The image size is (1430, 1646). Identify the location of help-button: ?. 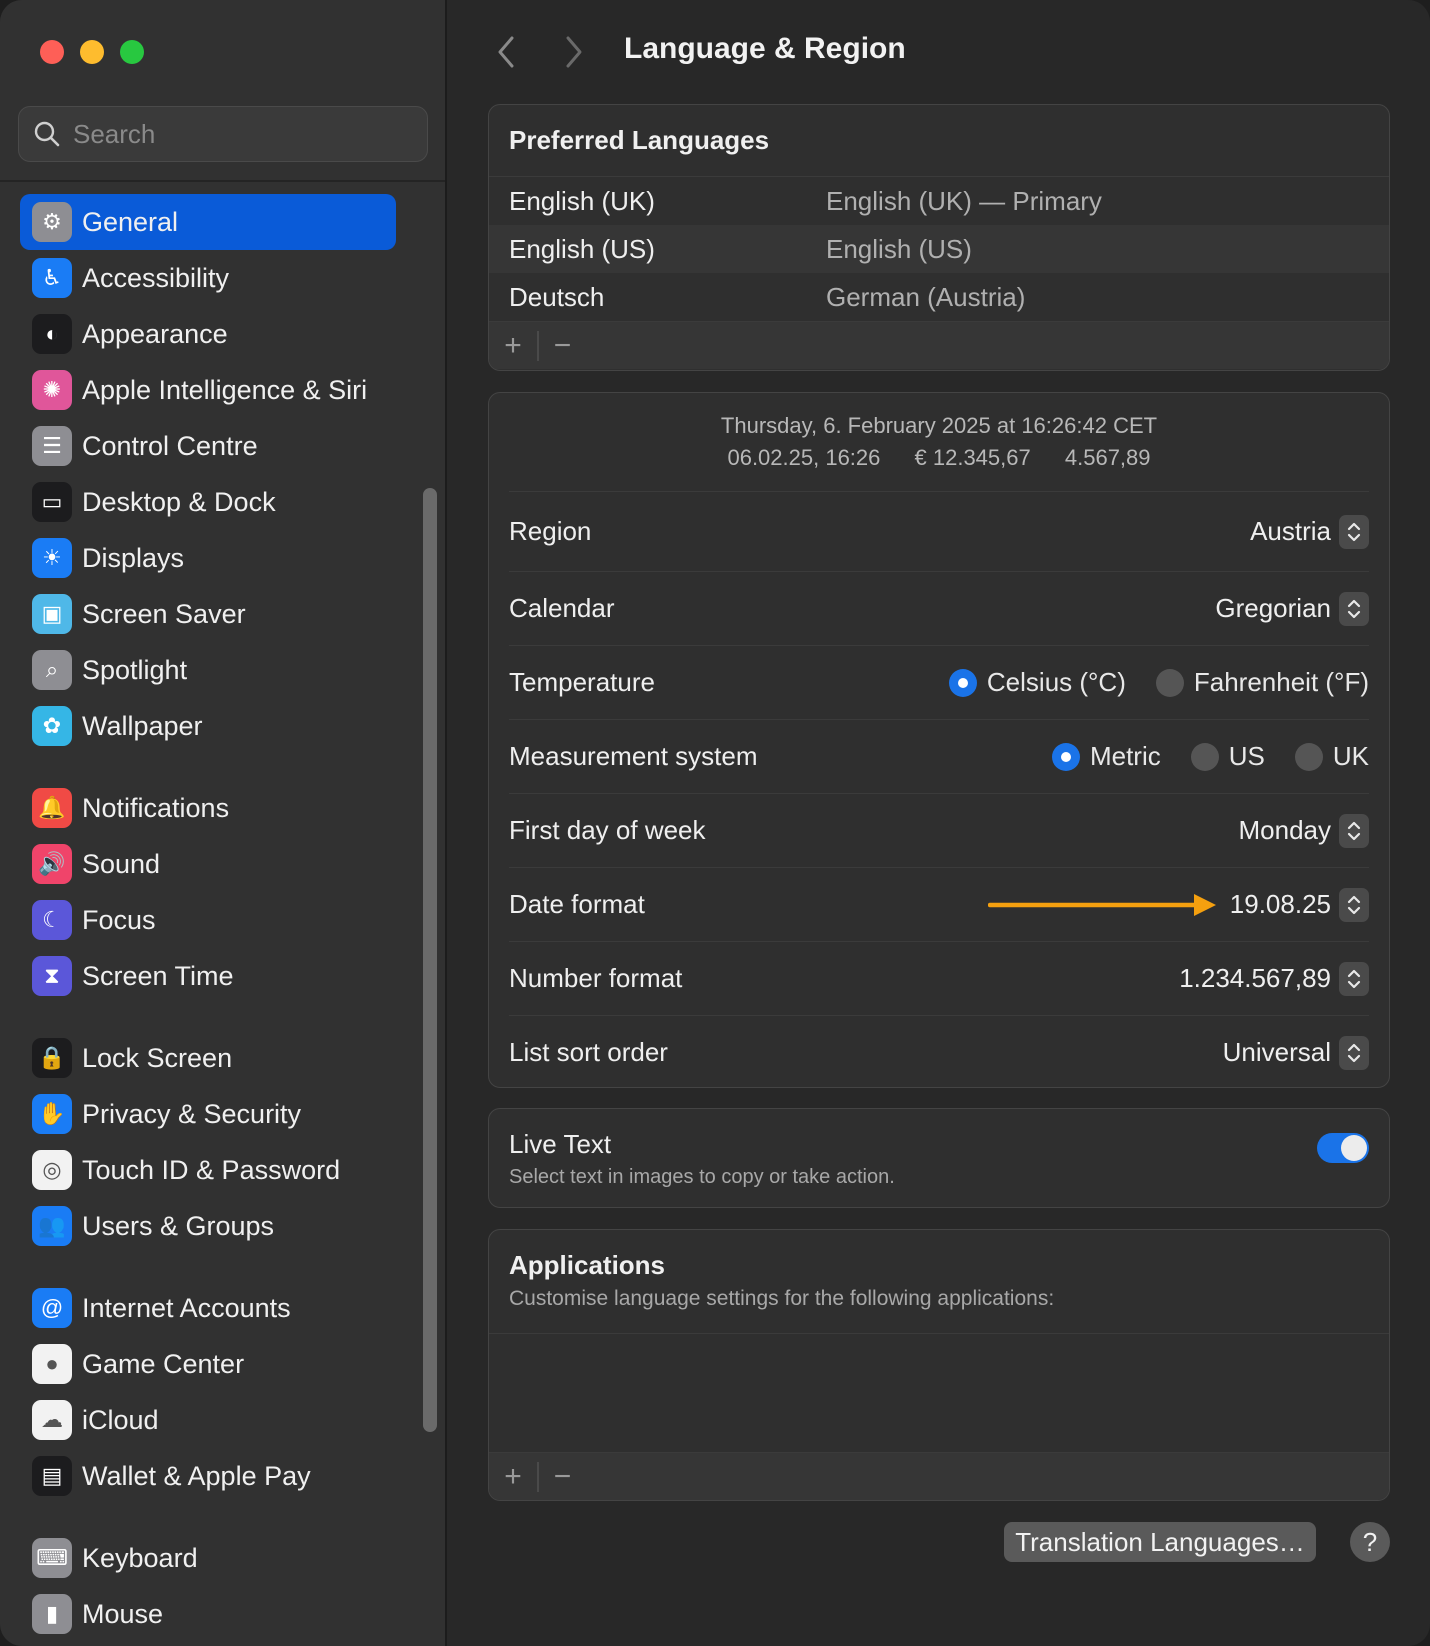
(1370, 1542).